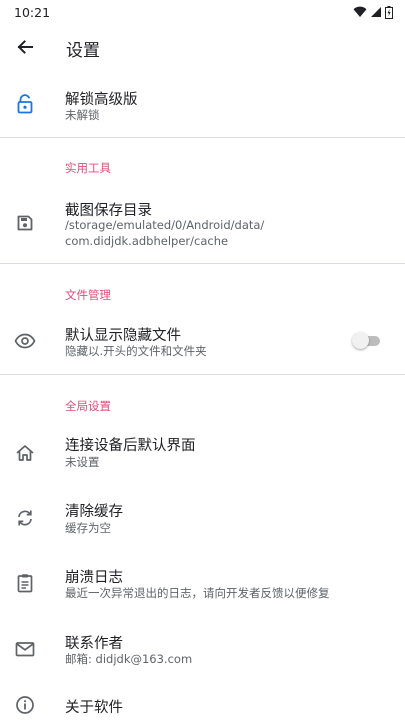 The width and height of the screenshot is (405, 720). What do you see at coordinates (25, 223) in the screenshot?
I see `save-icon` at bounding box center [25, 223].